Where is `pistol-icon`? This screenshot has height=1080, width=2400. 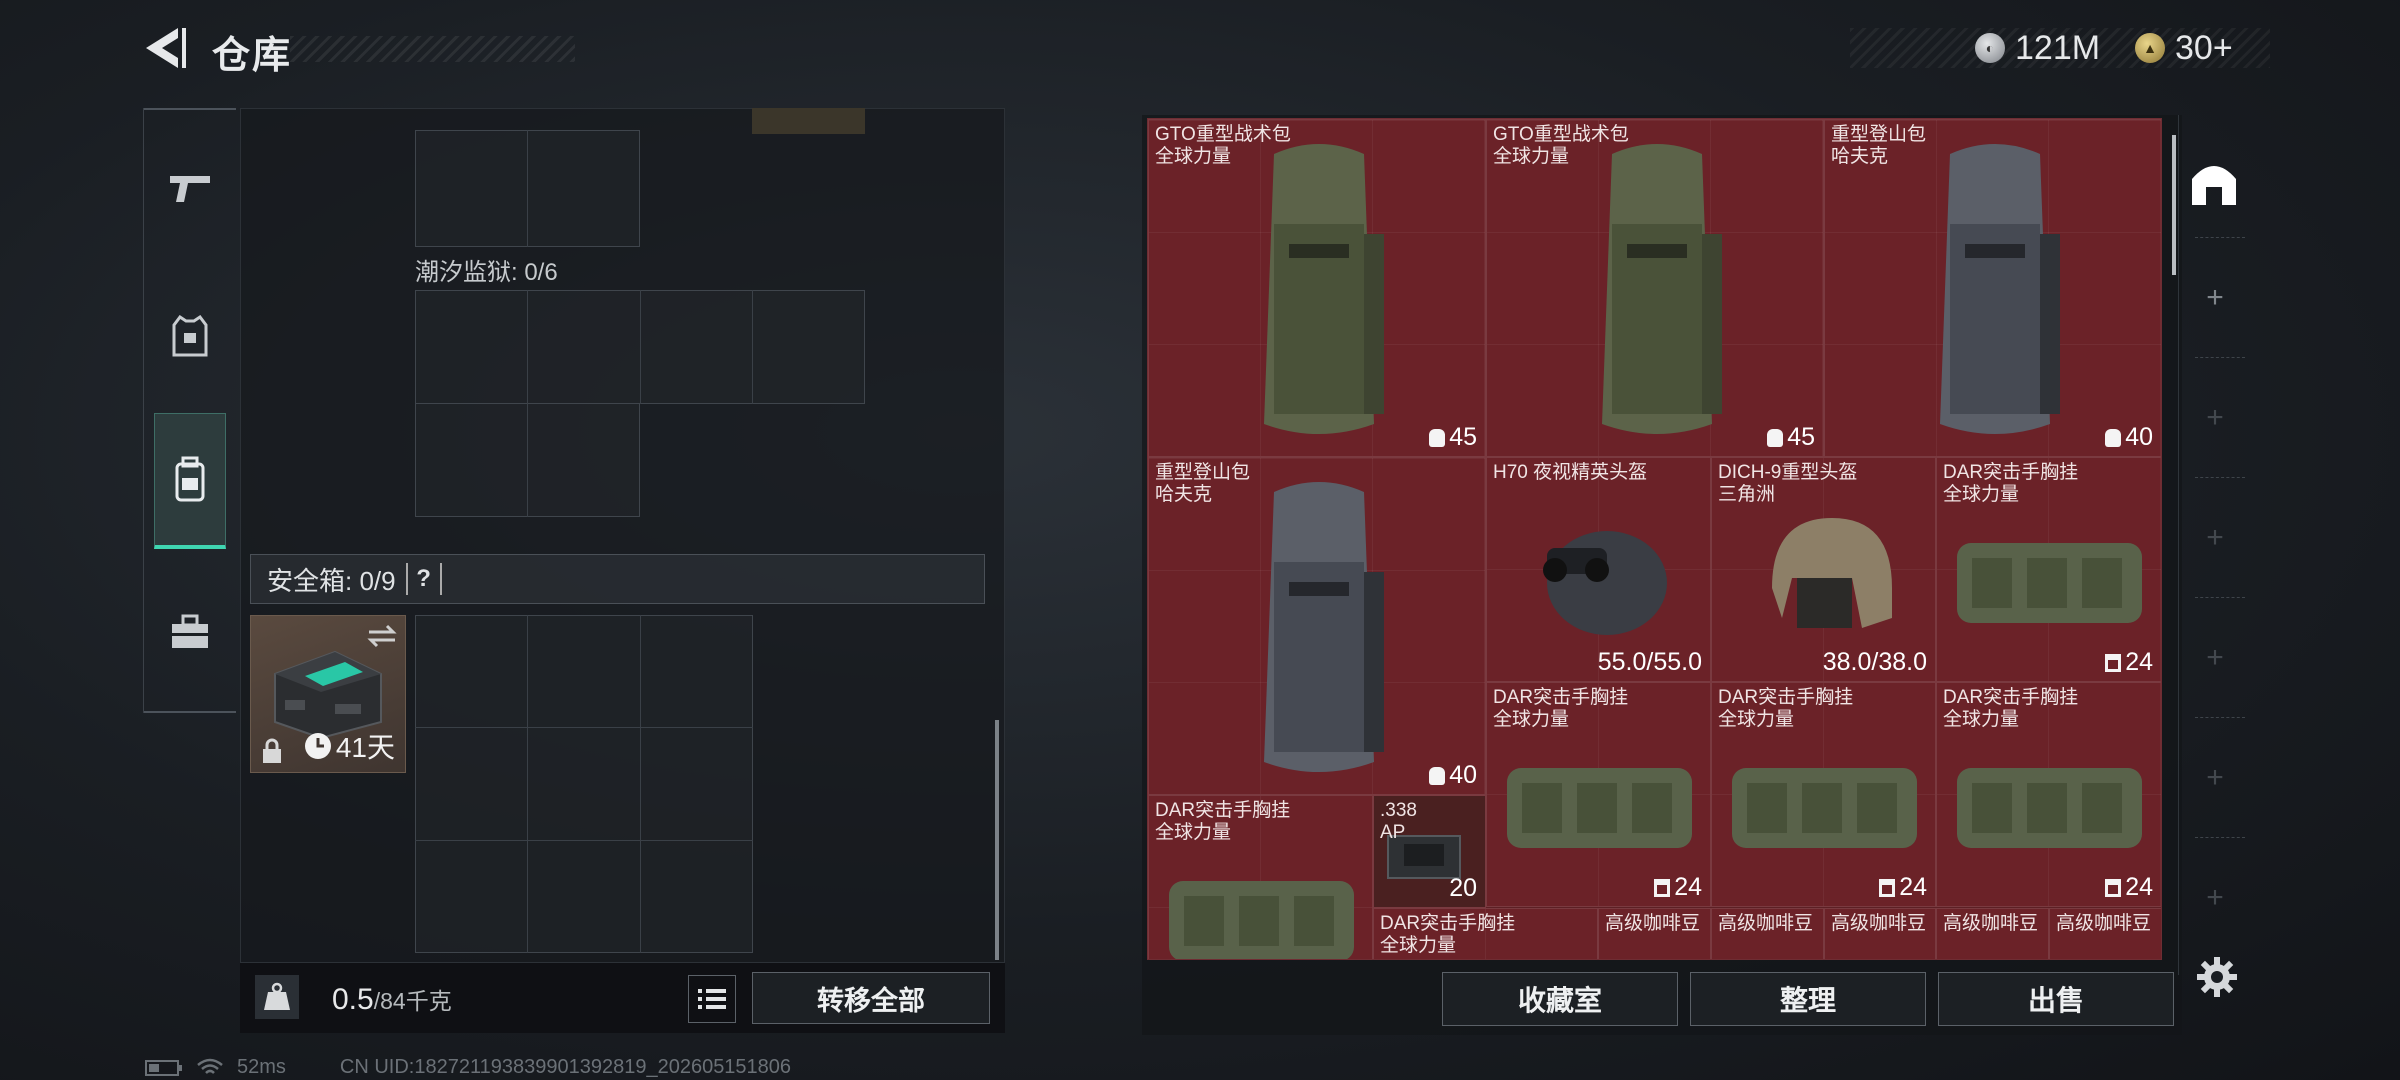
pistol-icon is located at coordinates (190, 189).